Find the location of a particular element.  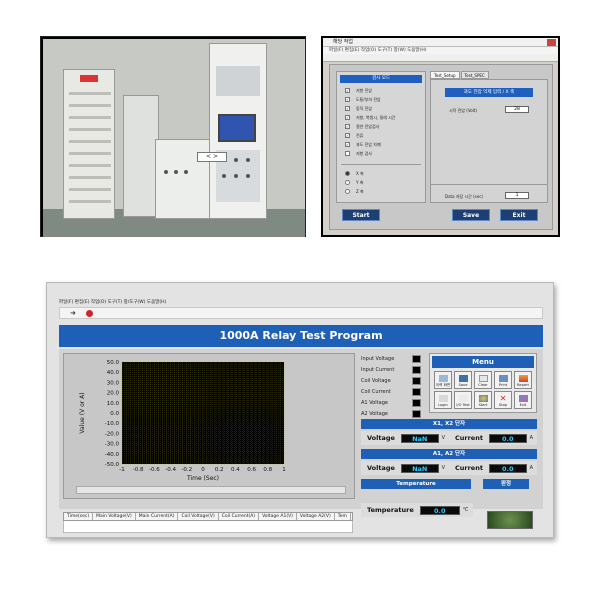

stop-menu-button: ✕ Stop is located at coordinates (503, 400).